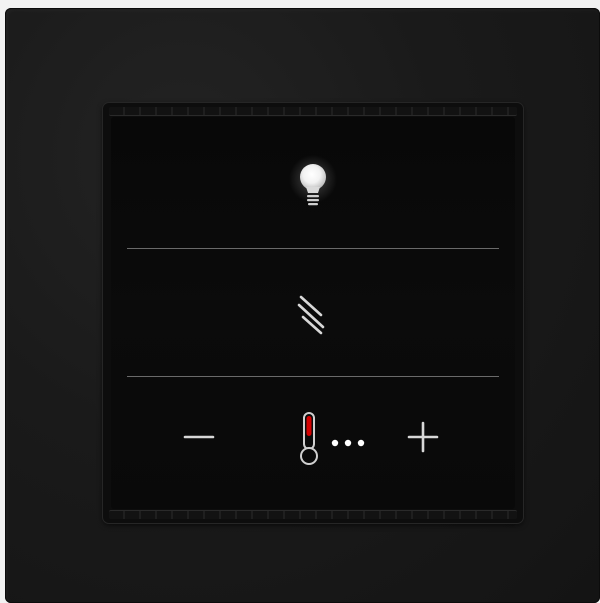  What do you see at coordinates (309, 426) in the screenshot?
I see `temperature-level-fill` at bounding box center [309, 426].